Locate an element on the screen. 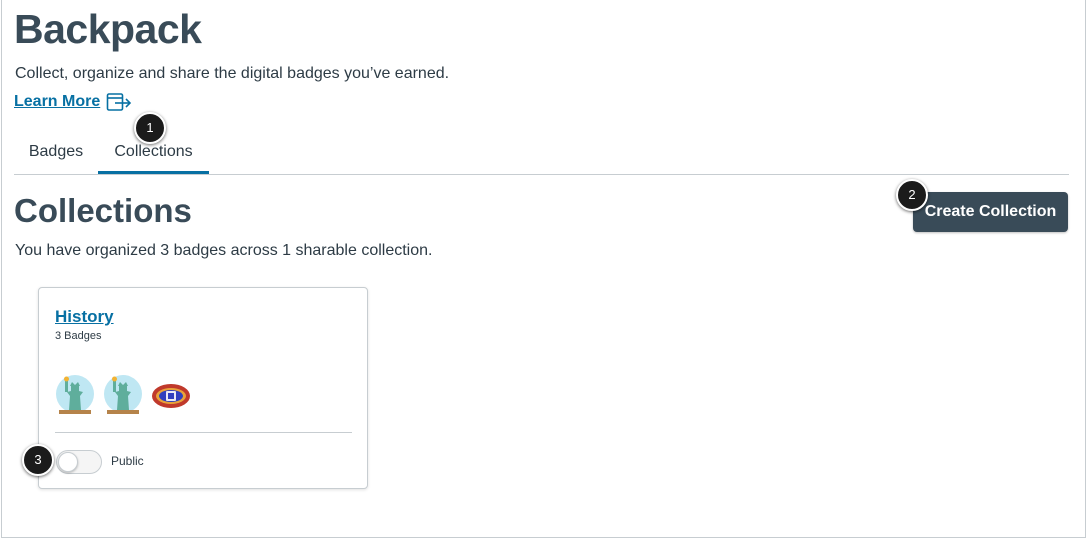  learn-more-link: Learn More is located at coordinates (73, 102).